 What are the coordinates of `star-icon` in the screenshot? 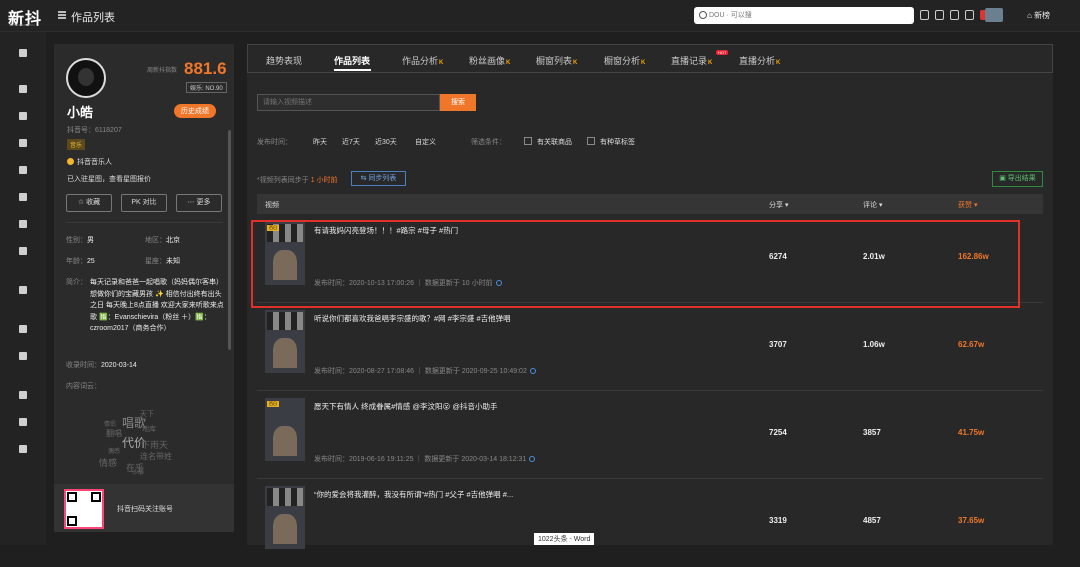 It's located at (23, 329).